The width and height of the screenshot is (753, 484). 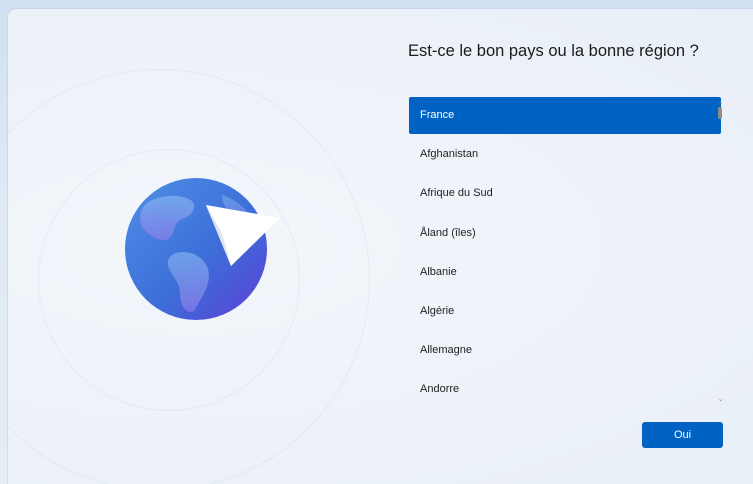 I want to click on confirm-button: Oui, so click(x=682, y=435).